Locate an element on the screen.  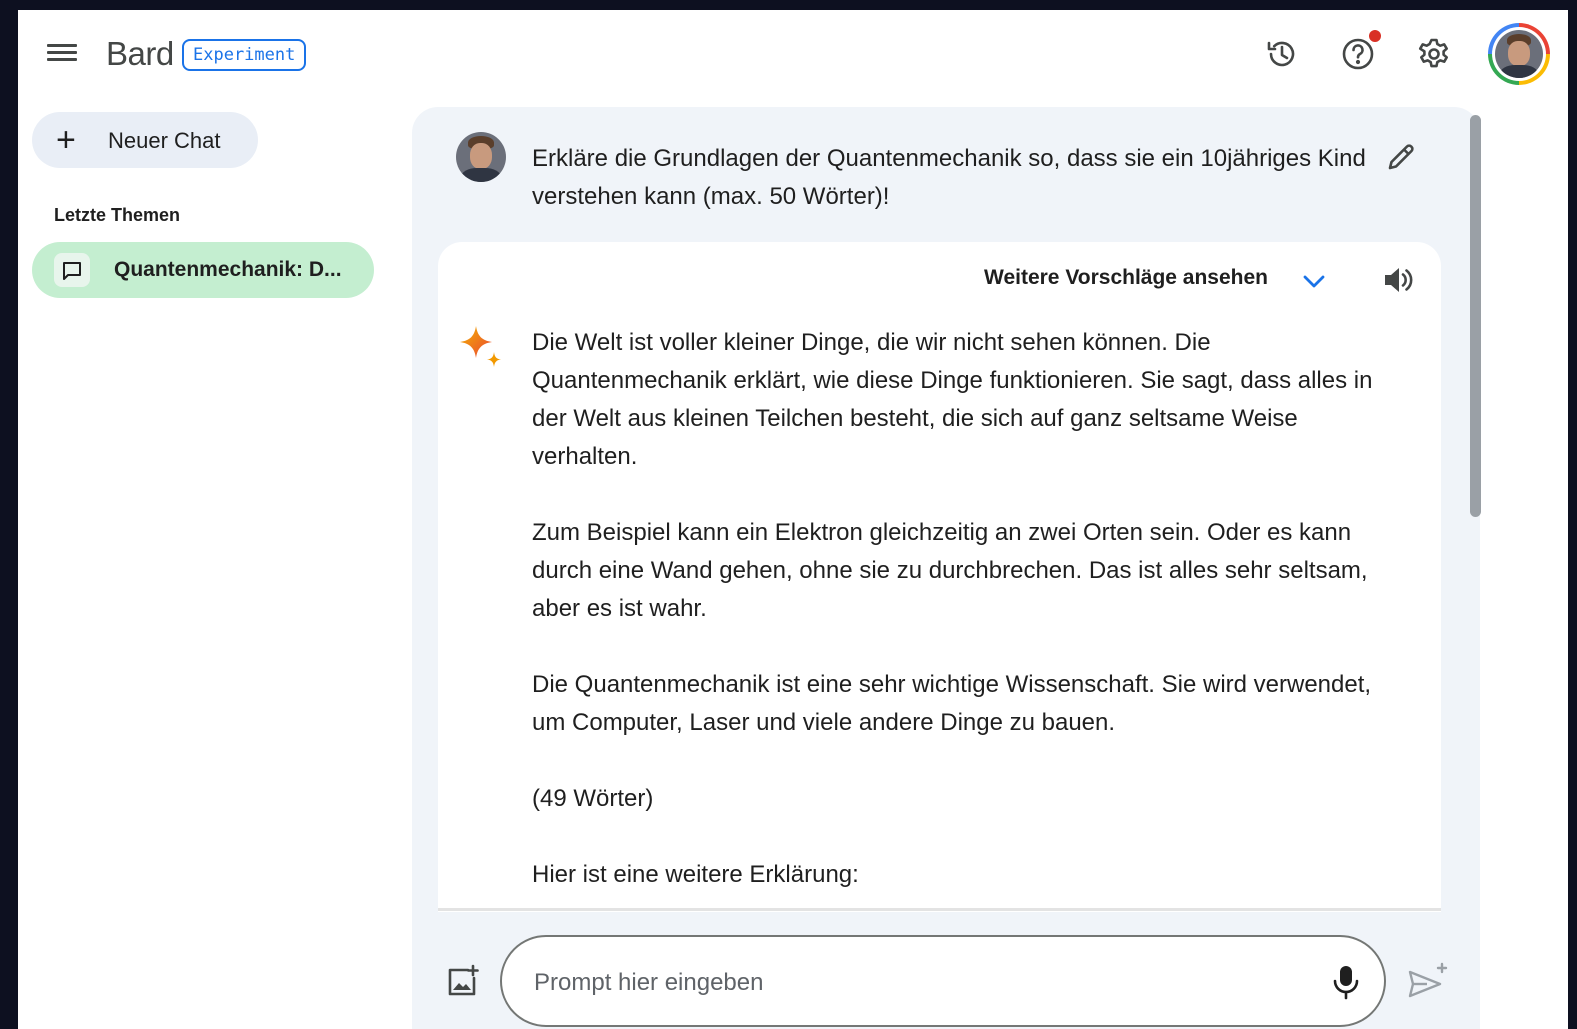
profile-photo is located at coordinates (1519, 54).